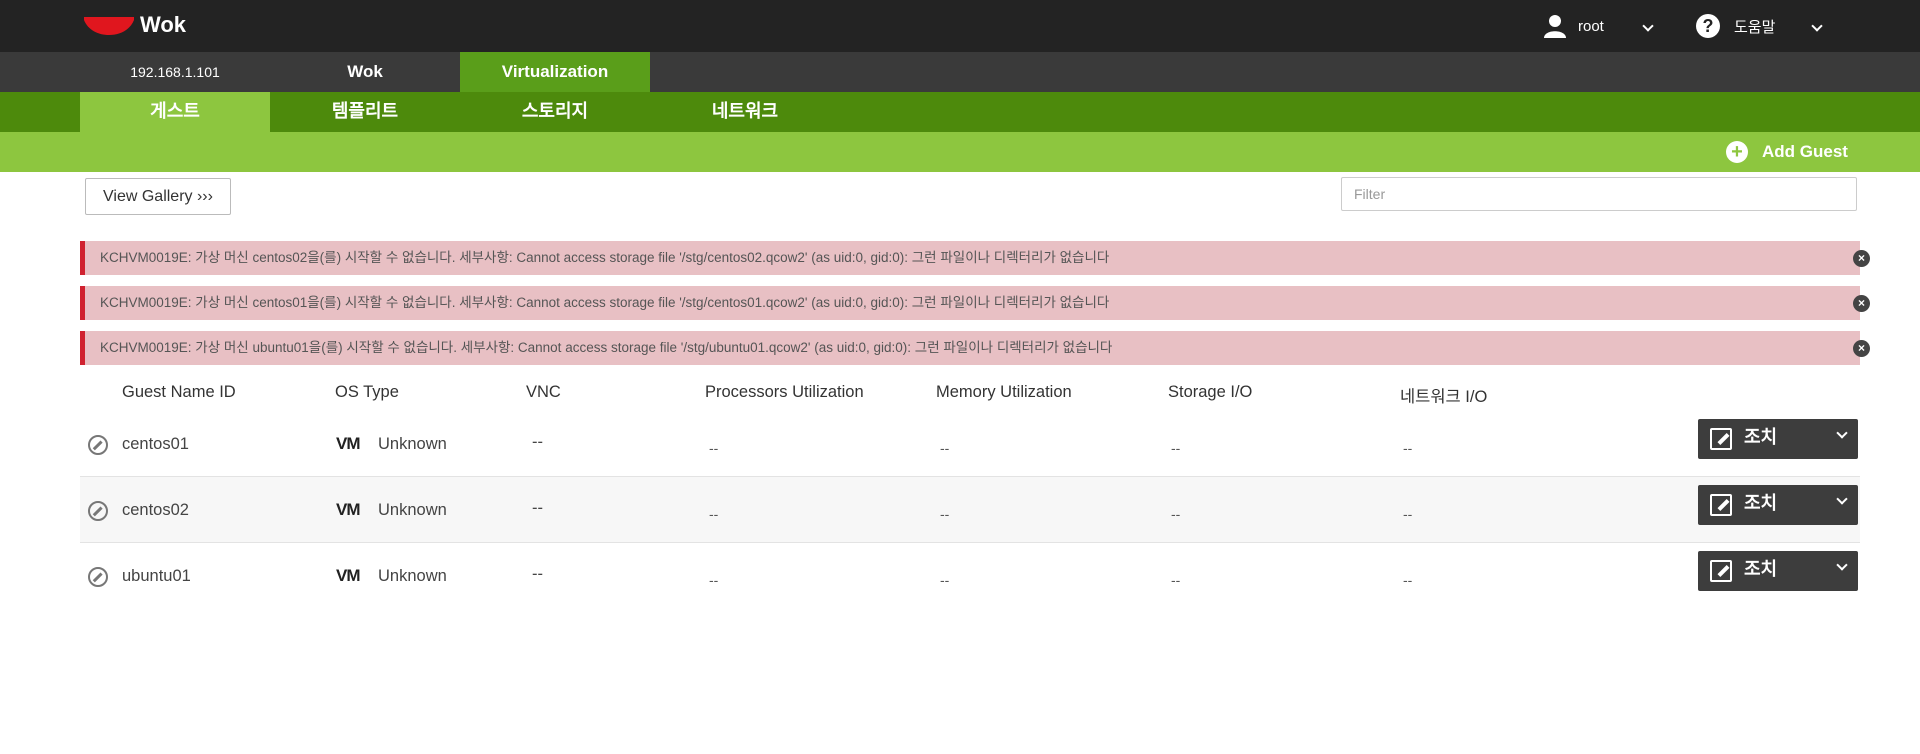 This screenshot has width=1920, height=754. I want to click on host-tab-bar: 192.168.1.101 Wok Virtualization, so click(960, 72).